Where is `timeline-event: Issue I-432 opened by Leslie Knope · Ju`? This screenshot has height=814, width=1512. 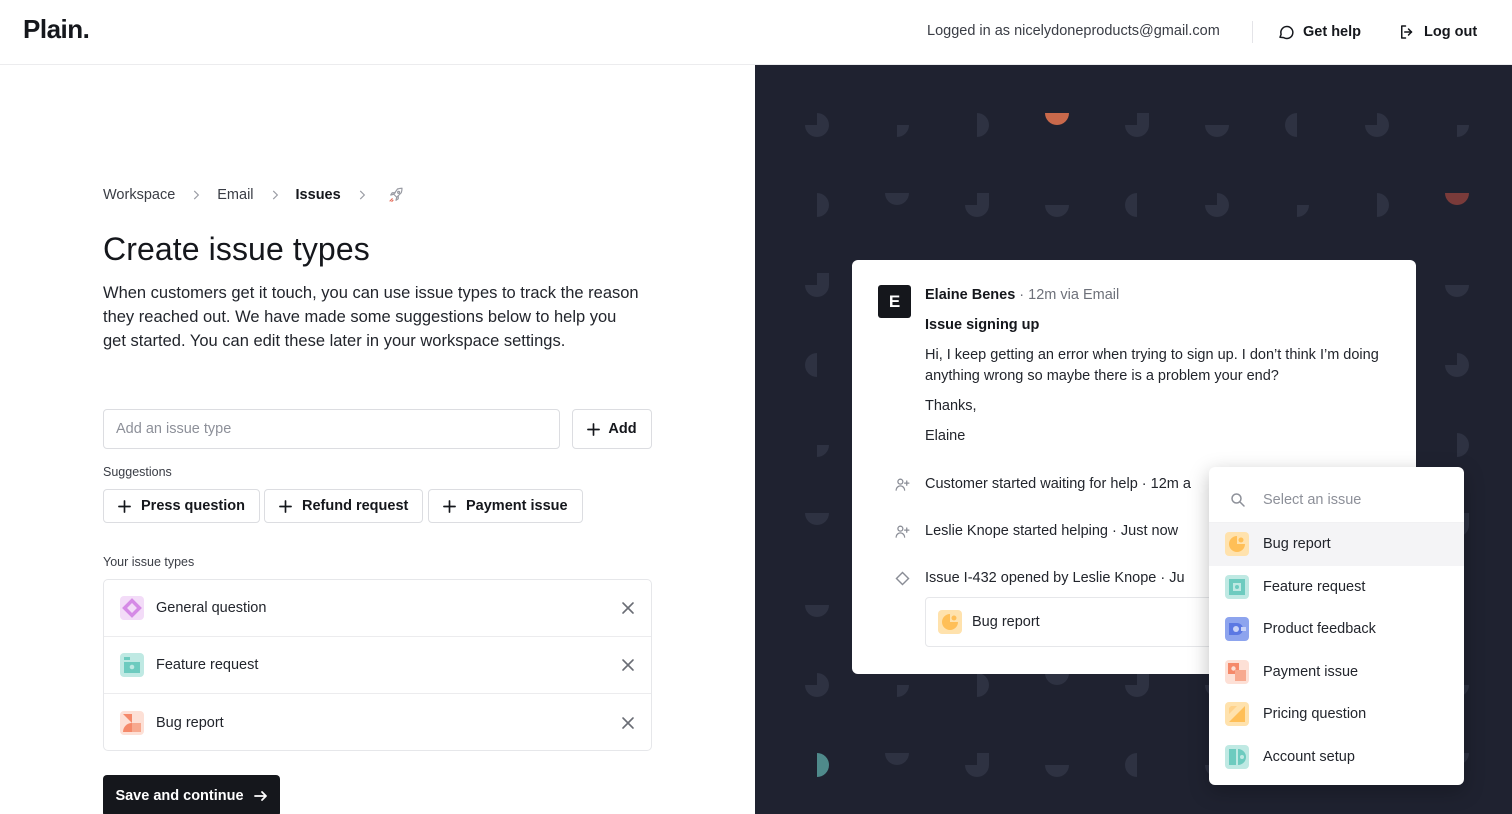
timeline-event: Issue I-432 opened by Leslie Knope · Ju is located at coordinates (1039, 578).